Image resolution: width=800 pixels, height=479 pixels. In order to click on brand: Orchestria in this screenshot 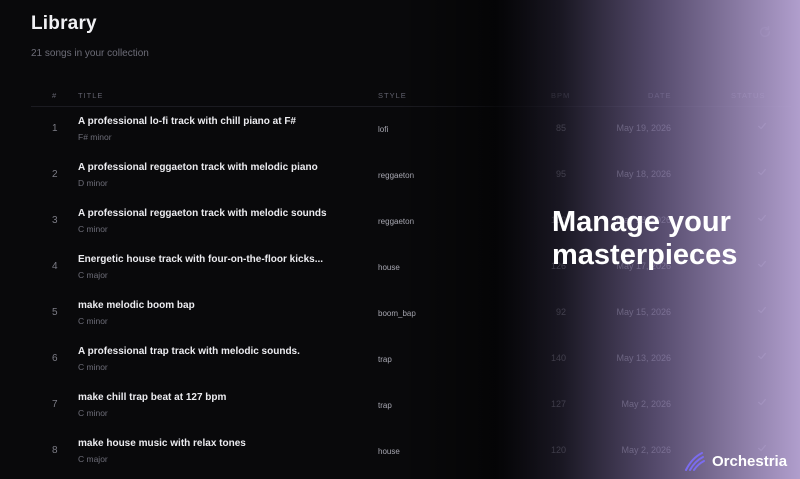, I will do `click(735, 461)`.